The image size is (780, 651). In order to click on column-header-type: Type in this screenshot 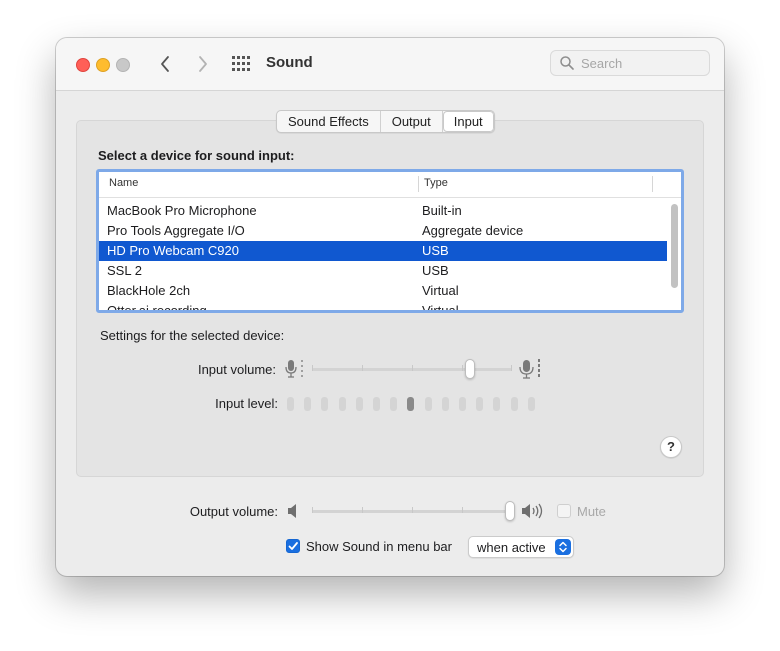, I will do `click(436, 183)`.